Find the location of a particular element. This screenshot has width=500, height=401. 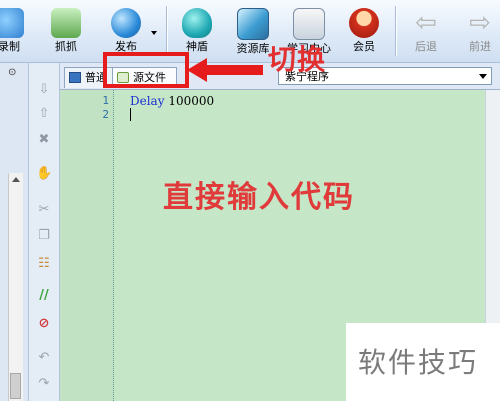

text-caret is located at coordinates (130, 114).